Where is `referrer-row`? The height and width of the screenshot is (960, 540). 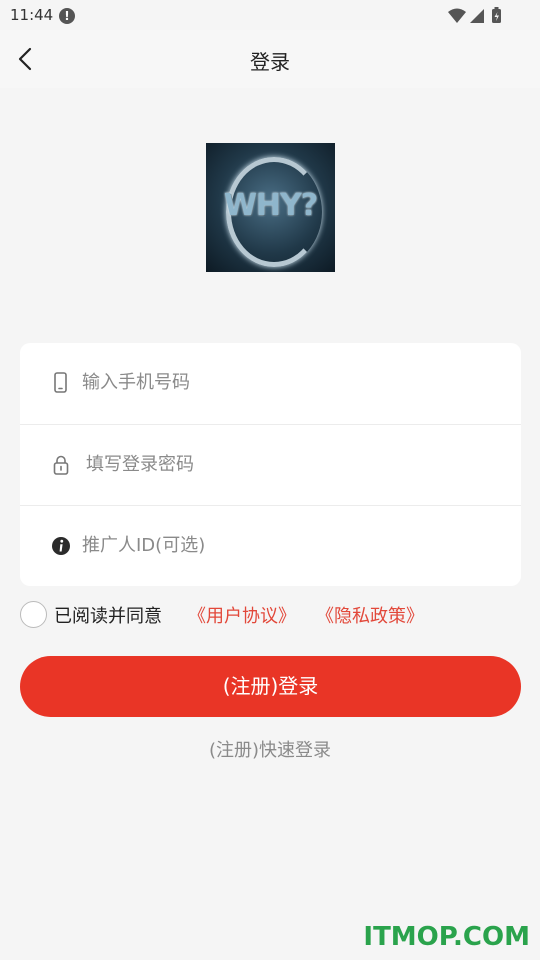
referrer-row is located at coordinates (270, 546).